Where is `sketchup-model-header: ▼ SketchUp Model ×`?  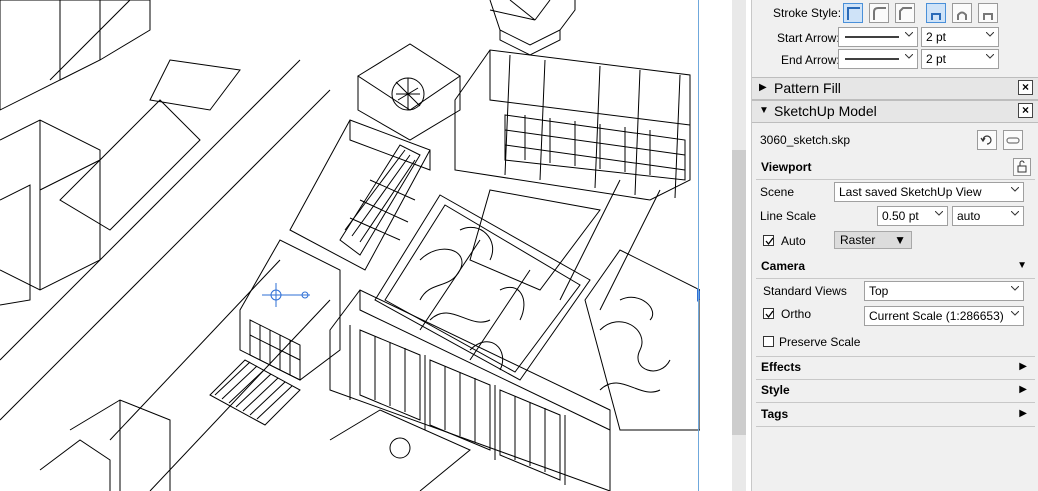
sketchup-model-header: ▼ SketchUp Model × is located at coordinates (895, 111).